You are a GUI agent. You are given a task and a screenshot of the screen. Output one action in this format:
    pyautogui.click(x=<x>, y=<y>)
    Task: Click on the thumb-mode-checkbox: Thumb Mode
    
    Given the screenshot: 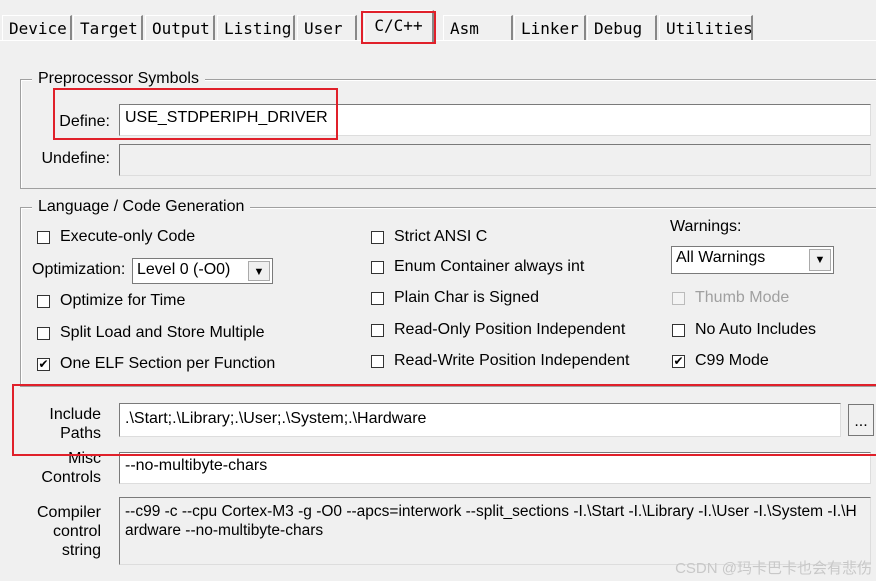 What is the action you would take?
    pyautogui.click(x=730, y=298)
    